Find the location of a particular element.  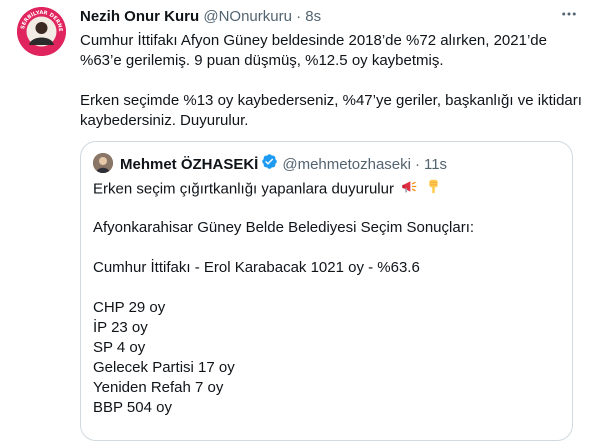

megaphone-emoji is located at coordinates (409, 189).